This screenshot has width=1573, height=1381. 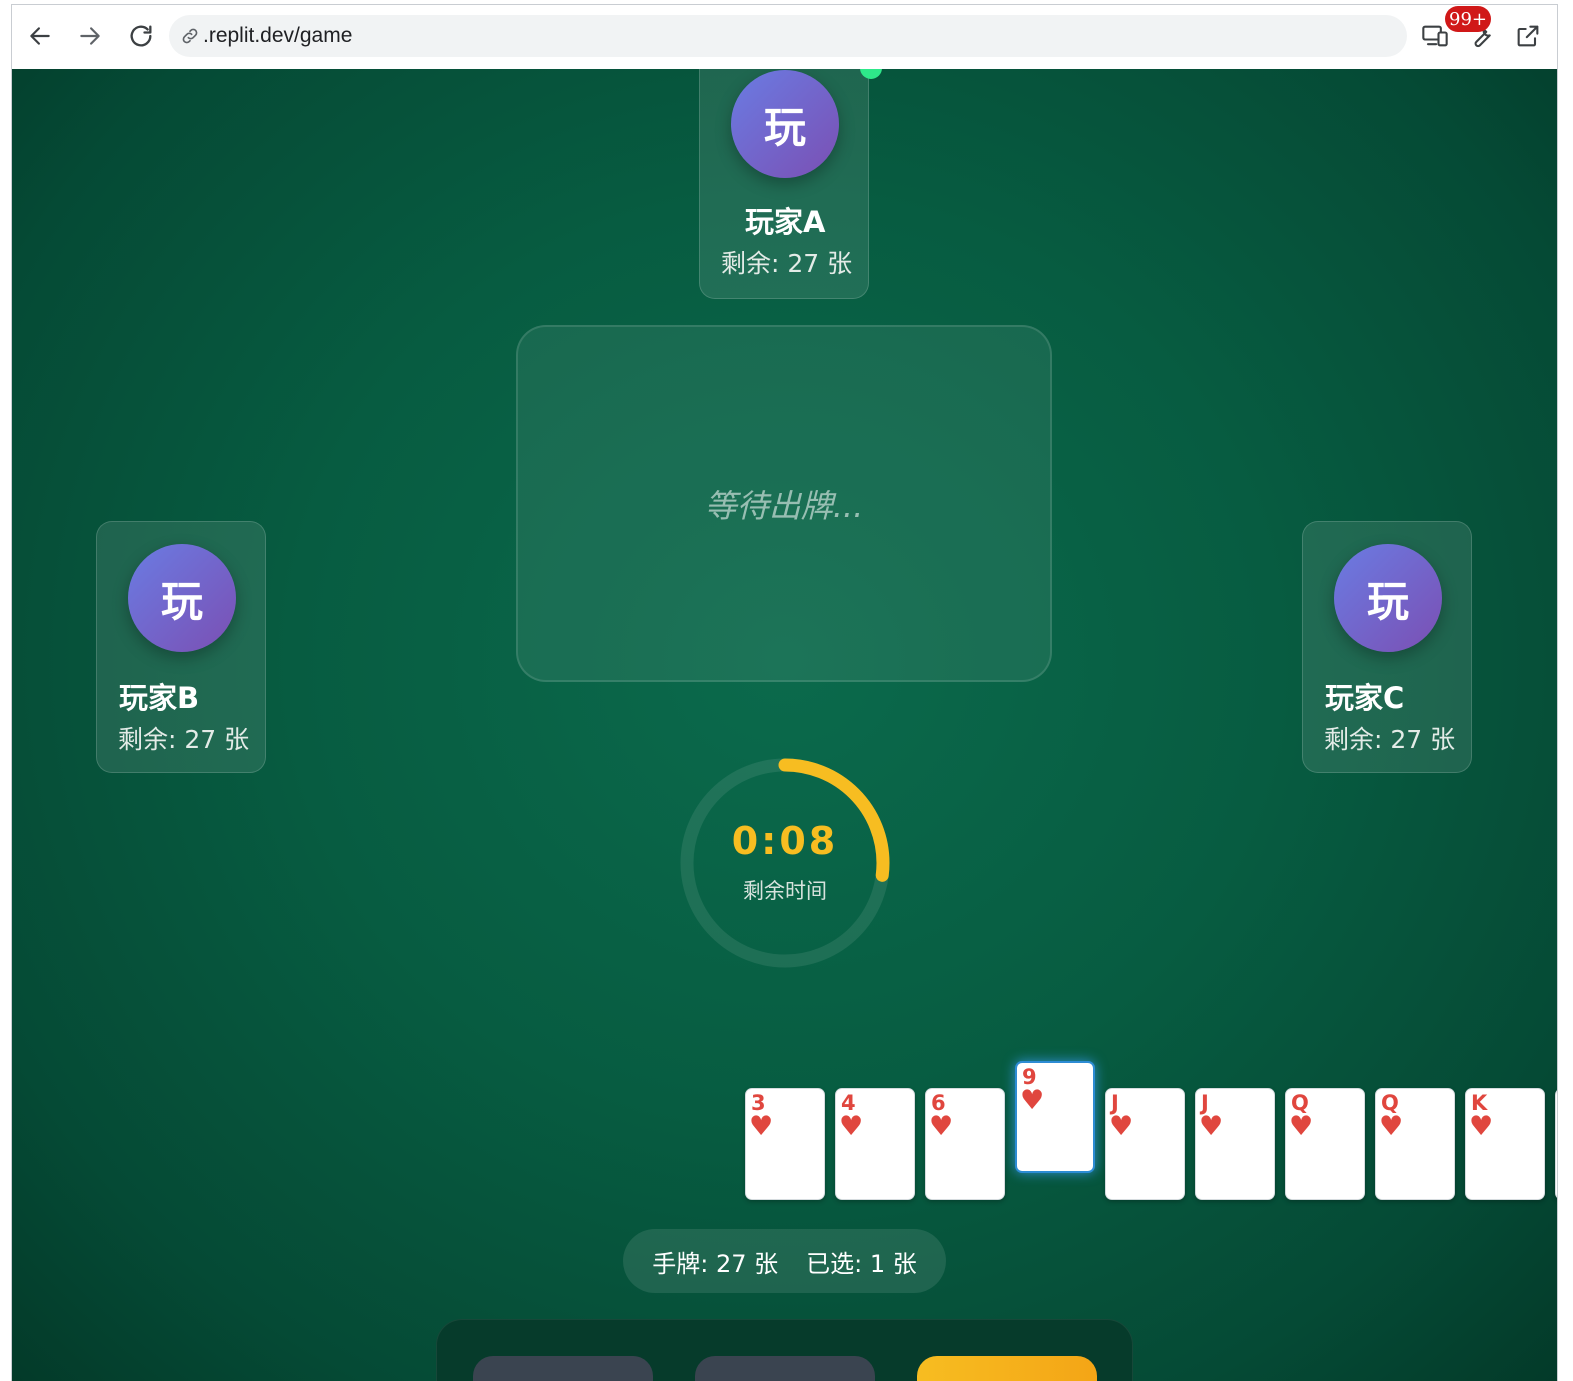 I want to click on window-border, so click(x=1557, y=692).